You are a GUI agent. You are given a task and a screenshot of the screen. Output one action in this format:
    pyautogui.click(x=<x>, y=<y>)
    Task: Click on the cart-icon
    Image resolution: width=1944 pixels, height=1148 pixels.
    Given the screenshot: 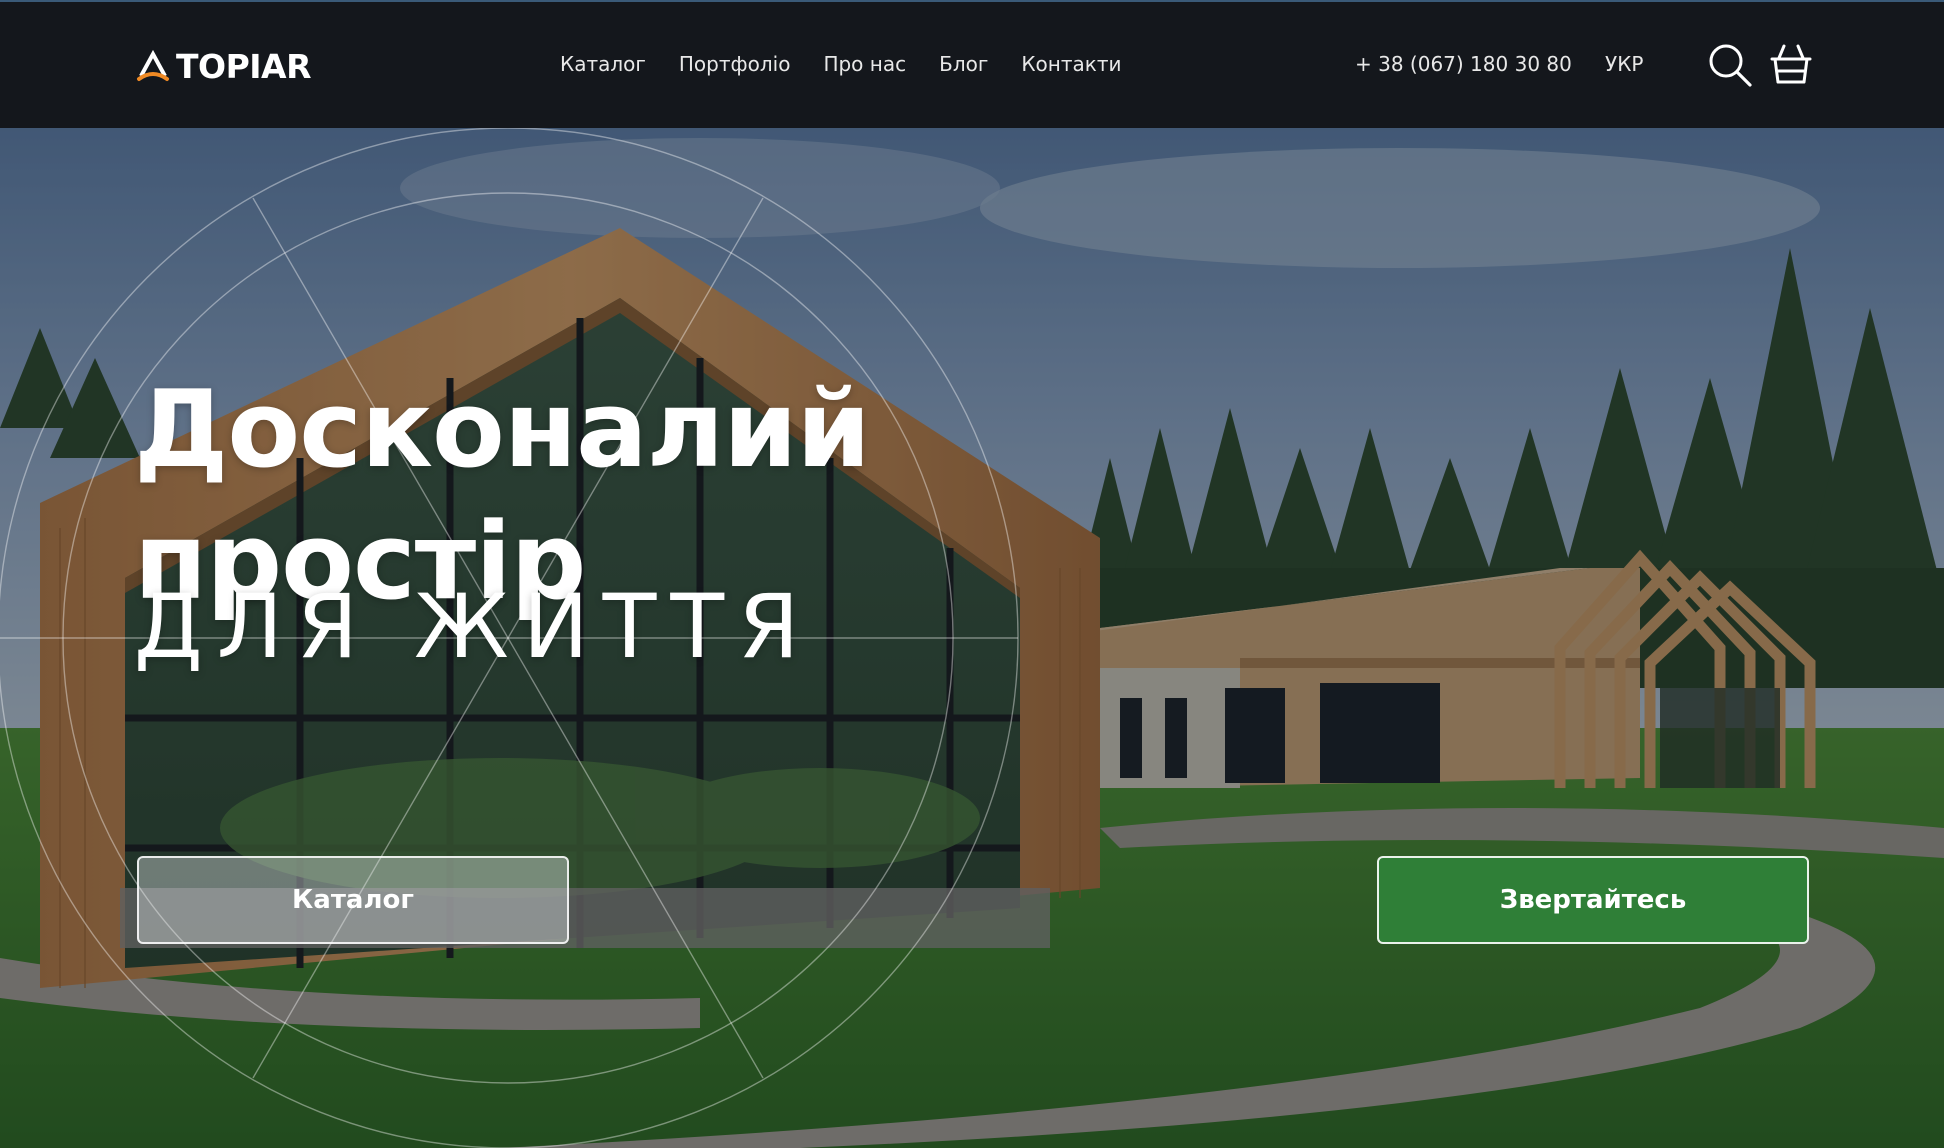 What is the action you would take?
    pyautogui.click(x=1791, y=64)
    